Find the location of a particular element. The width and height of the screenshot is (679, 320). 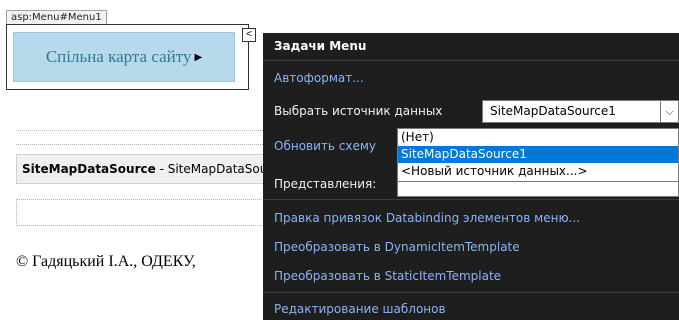

dropdown-option: <Новый источник данных...> is located at coordinates (538, 171).